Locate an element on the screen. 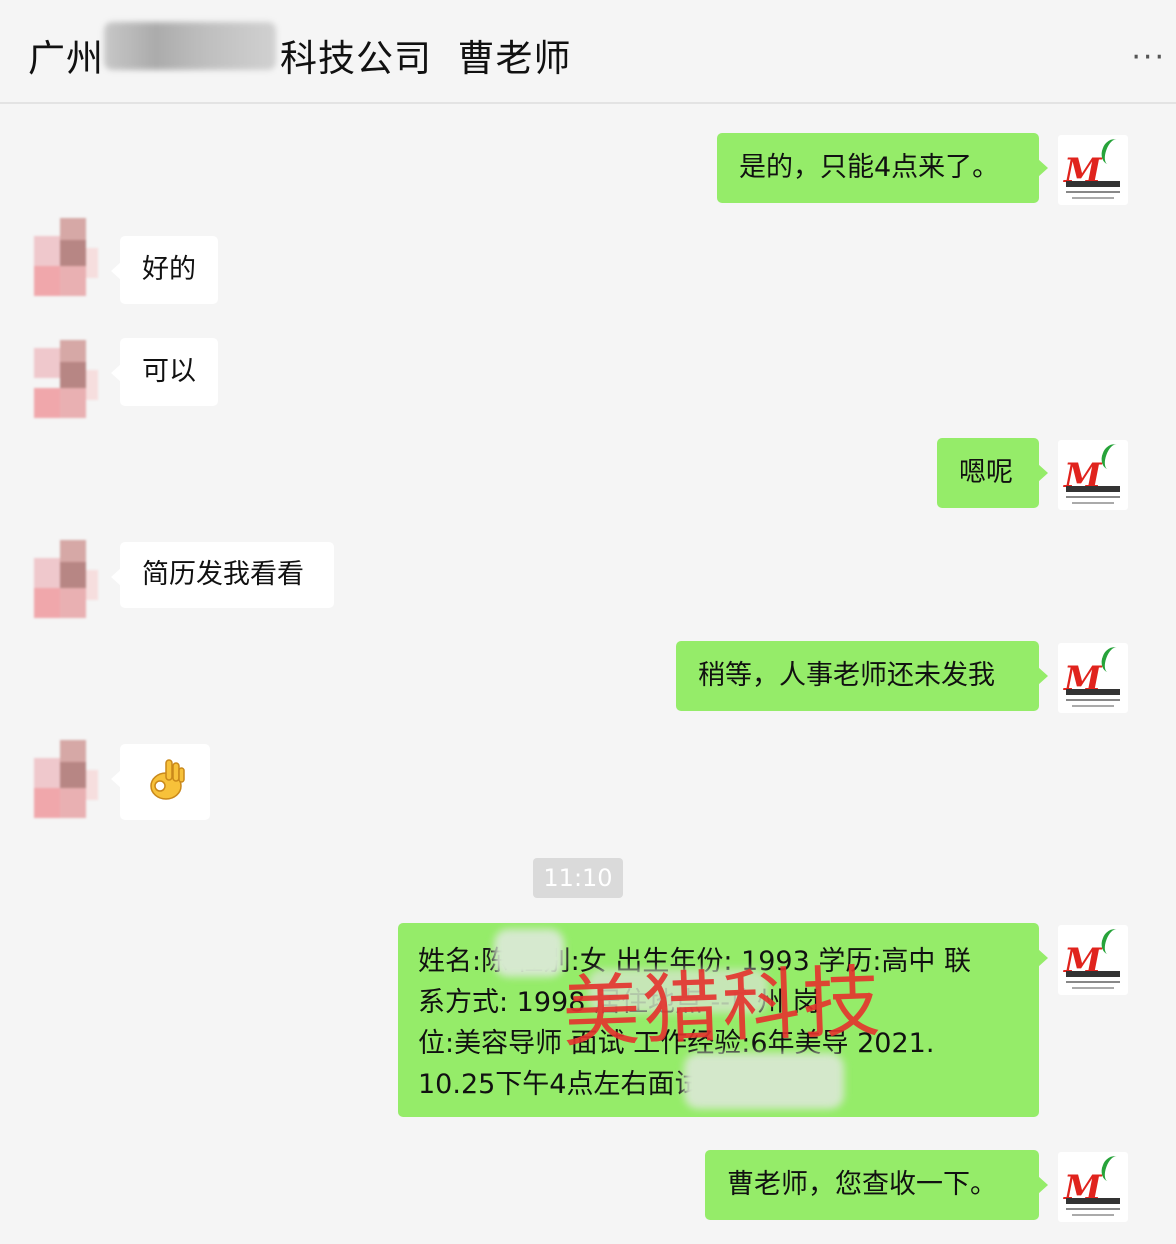 The width and height of the screenshot is (1176, 1244). message-bubble-sent: 是的，只能4点来了。 is located at coordinates (882, 168).